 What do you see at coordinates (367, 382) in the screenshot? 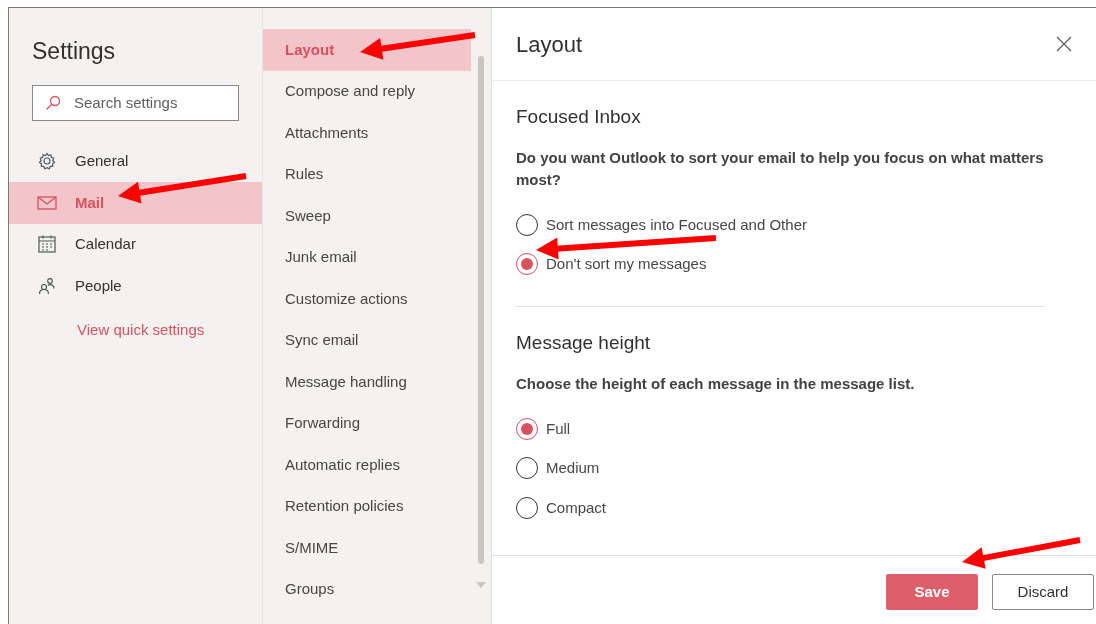
I see `subcategory-item: Message handling` at bounding box center [367, 382].